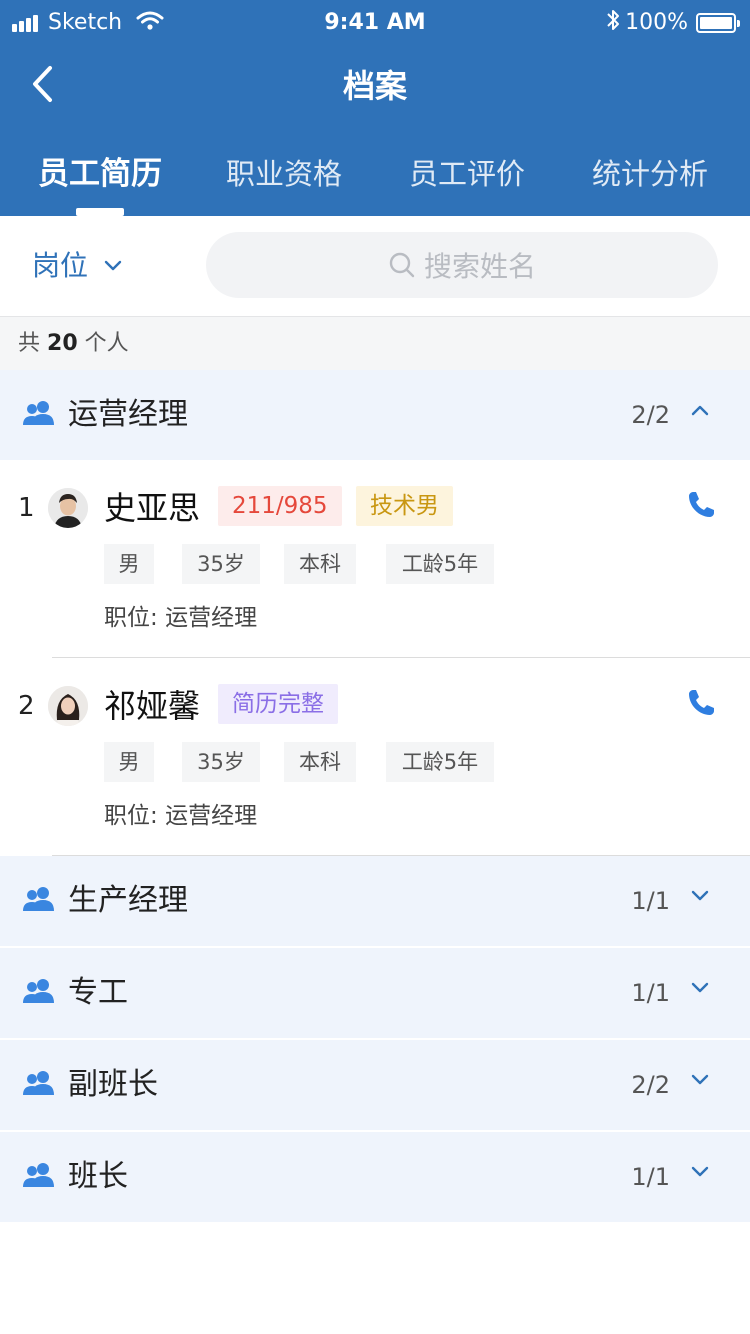 This screenshot has height=1334, width=750. What do you see at coordinates (284, 178) in the screenshot?
I see `tab-qualification: 职业资格` at bounding box center [284, 178].